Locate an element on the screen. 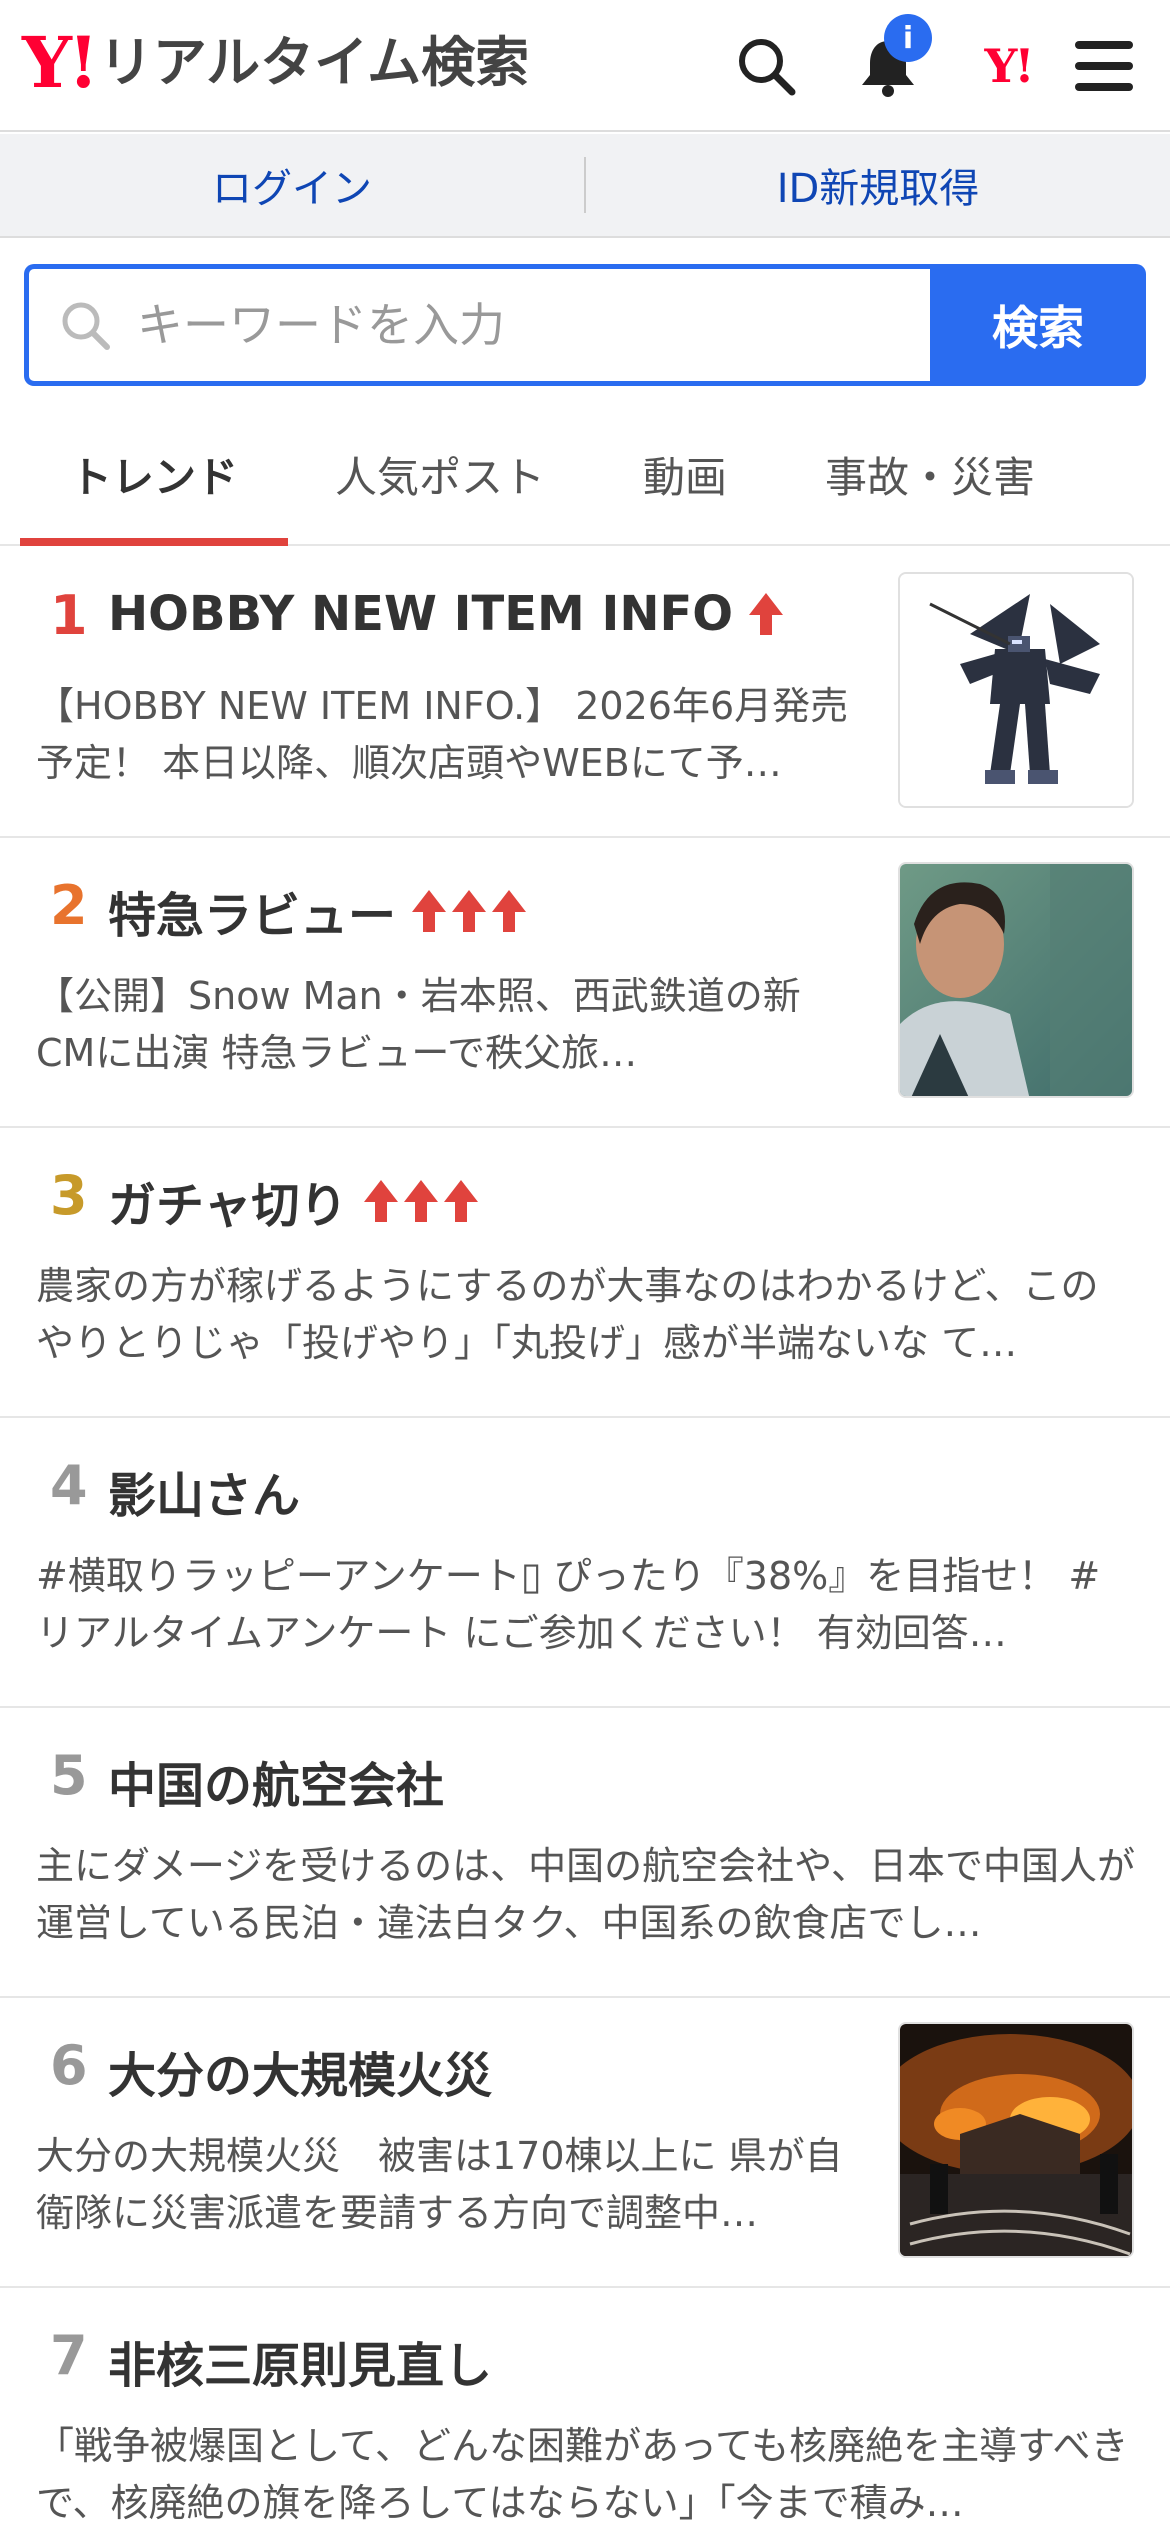 This screenshot has width=1170, height=2532. logo-mark: Y! is located at coordinates (60, 62).